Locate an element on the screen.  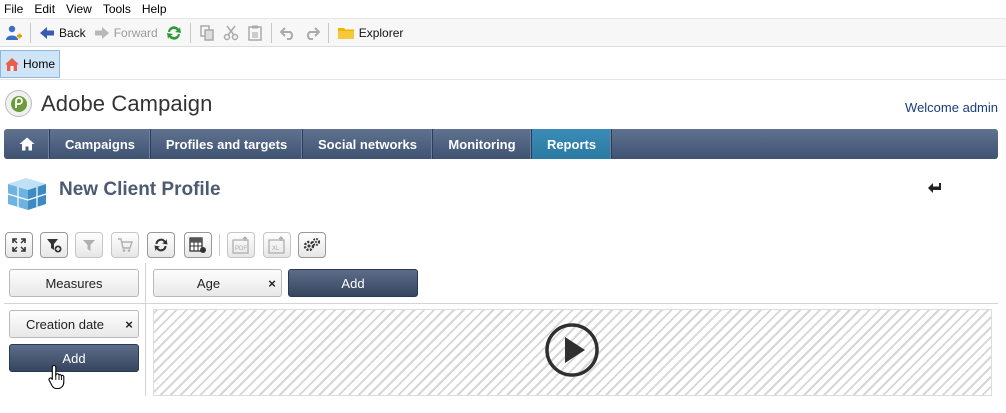
menu-tools: Tools is located at coordinates (117, 9).